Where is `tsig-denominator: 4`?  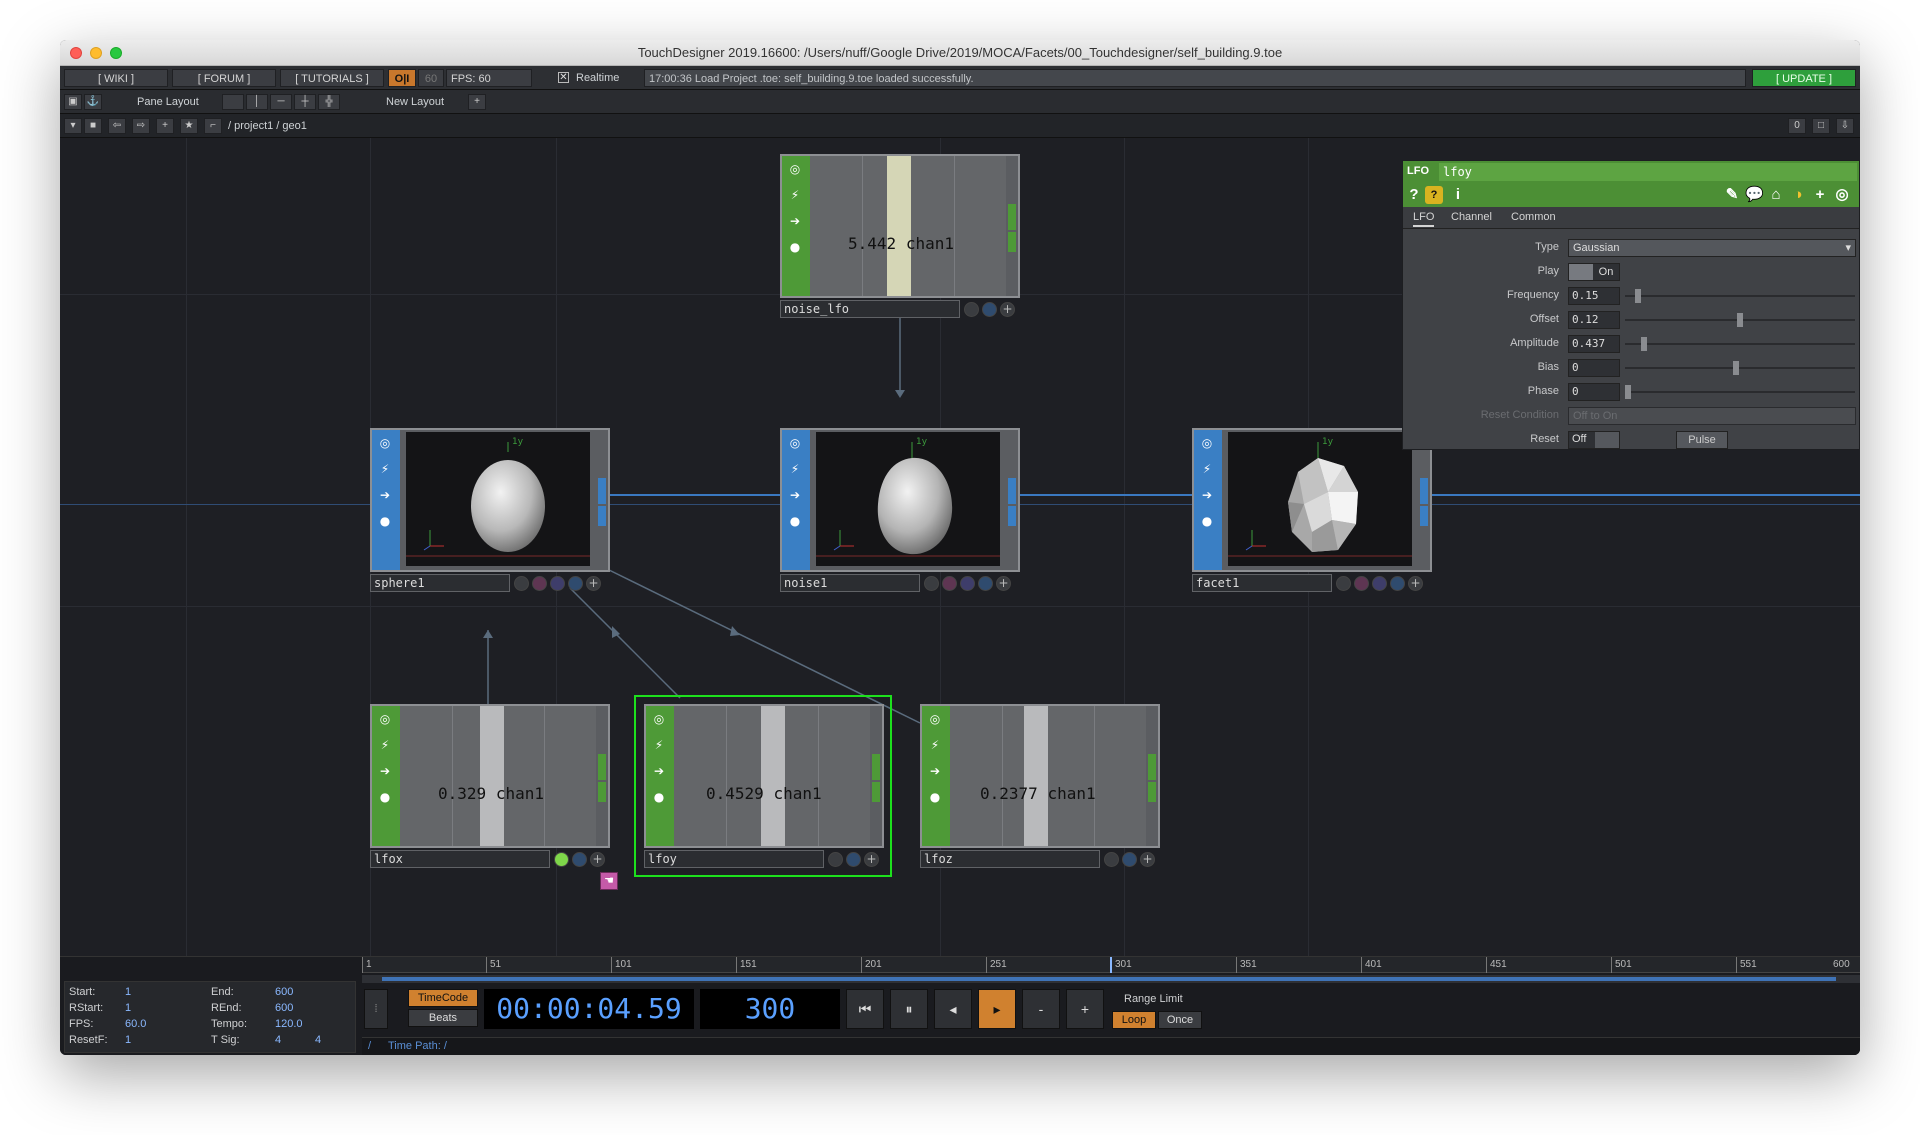 tsig-denominator: 4 is located at coordinates (318, 1040).